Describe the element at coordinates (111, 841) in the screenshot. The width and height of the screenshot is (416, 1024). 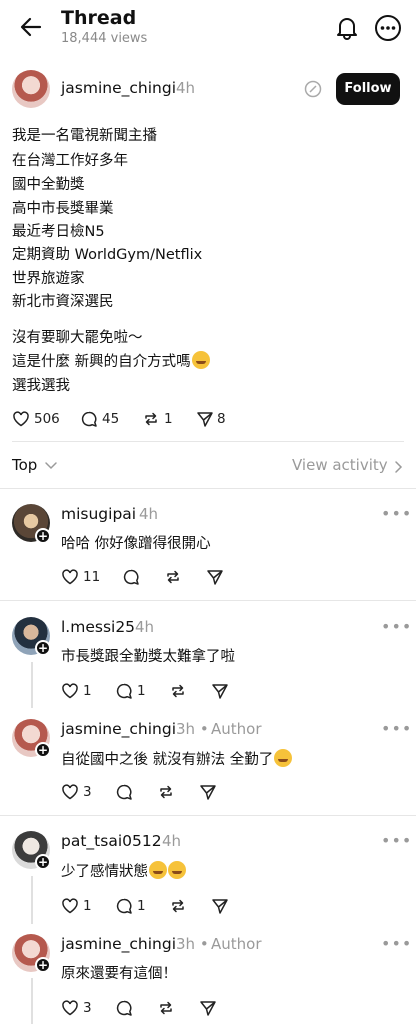
I see `reply-username: pat_tsai0512` at that location.